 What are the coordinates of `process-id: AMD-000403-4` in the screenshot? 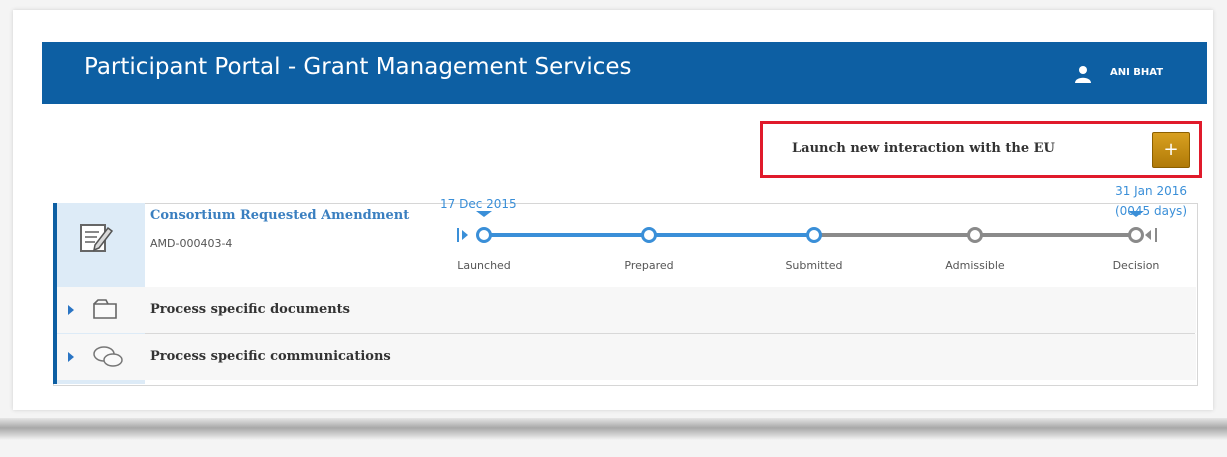 It's located at (191, 243).